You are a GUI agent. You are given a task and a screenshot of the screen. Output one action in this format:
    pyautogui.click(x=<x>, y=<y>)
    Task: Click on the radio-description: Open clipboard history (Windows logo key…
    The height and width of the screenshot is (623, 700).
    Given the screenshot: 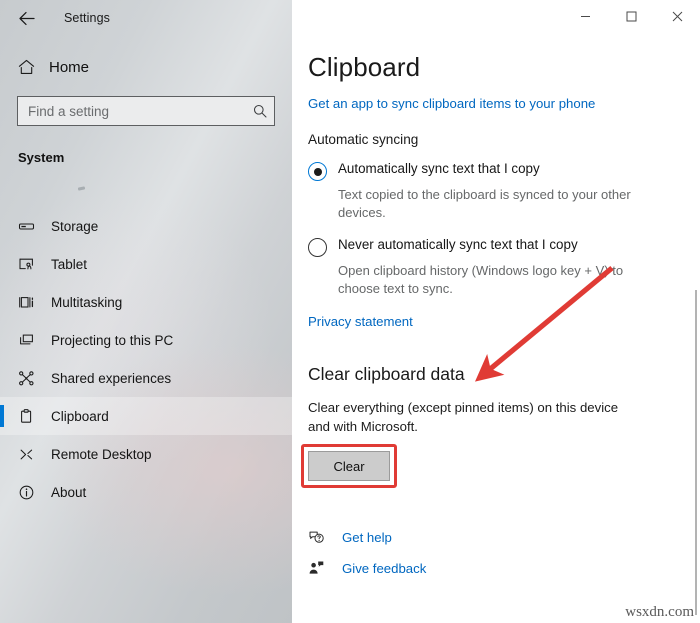 What is the action you would take?
    pyautogui.click(x=481, y=279)
    